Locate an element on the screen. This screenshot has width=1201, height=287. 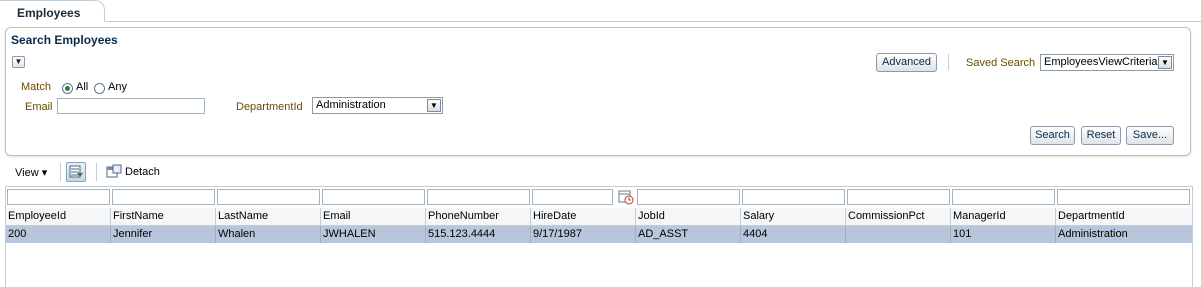
table-cell: Whalen is located at coordinates (268, 234).